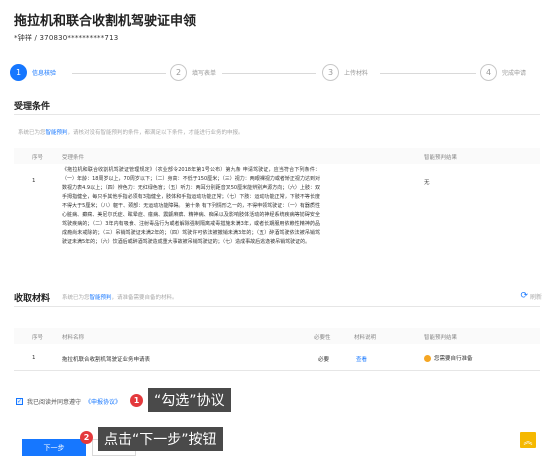  What do you see at coordinates (453, 359) in the screenshot?
I see `materials-row-result-text: 您需要自行准备` at bounding box center [453, 359].